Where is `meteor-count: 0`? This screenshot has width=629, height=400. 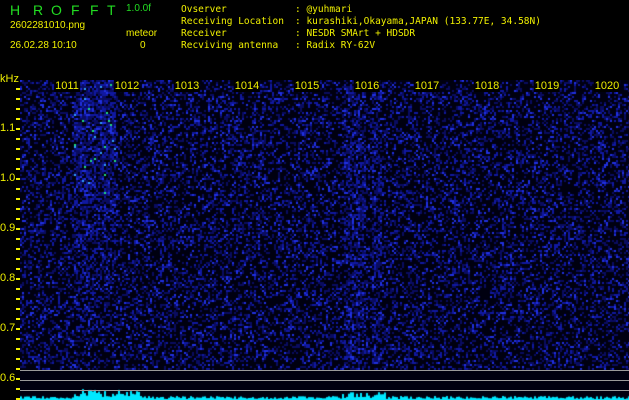
meteor-count: 0 is located at coordinates (143, 45).